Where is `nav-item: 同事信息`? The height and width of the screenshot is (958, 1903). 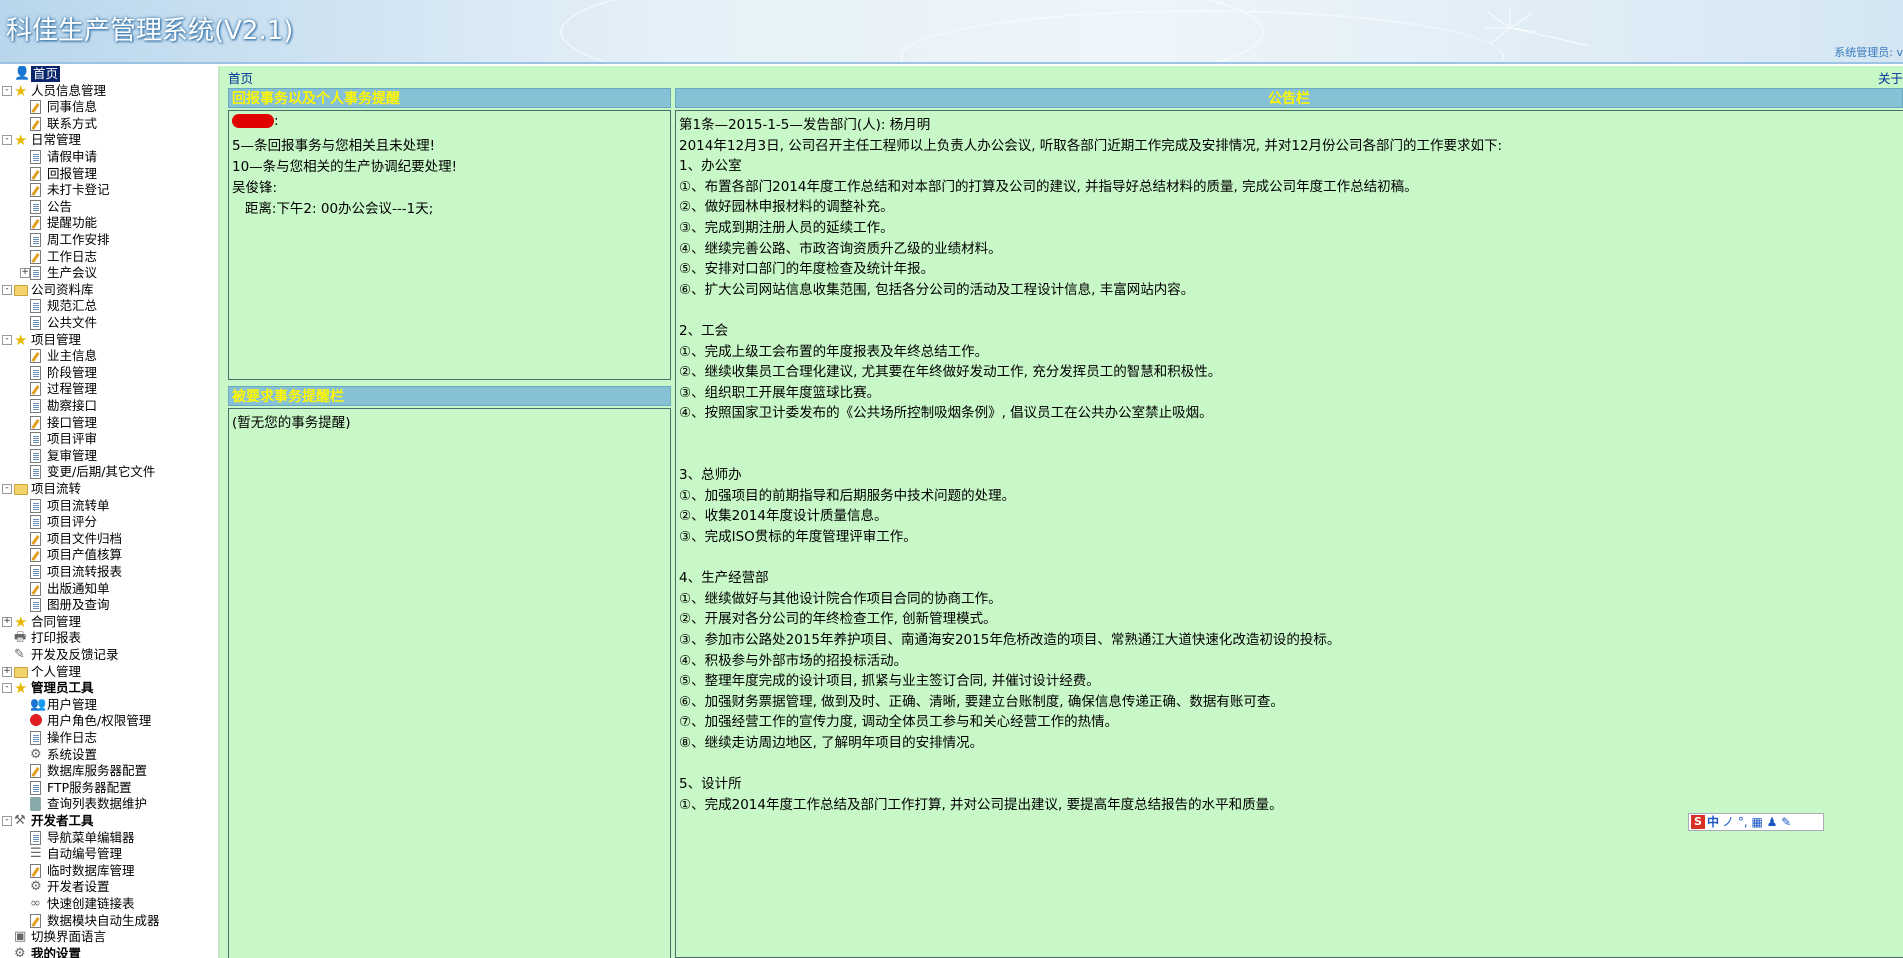 nav-item: 同事信息 is located at coordinates (109, 107).